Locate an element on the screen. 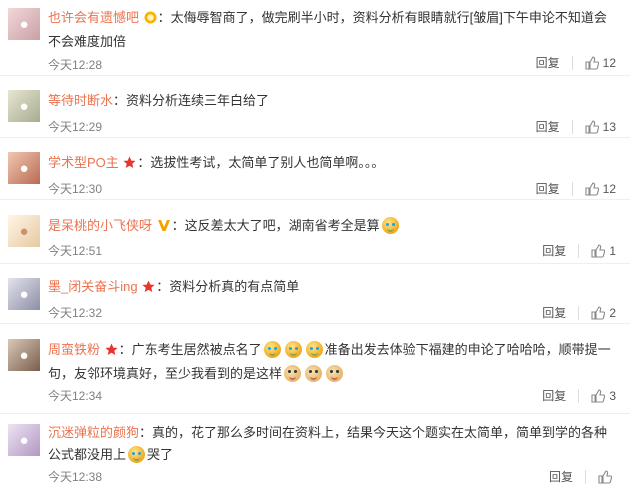 Image resolution: width=630 pixels, height=496 pixels. comment-time: 今天12:32 is located at coordinates (75, 313).